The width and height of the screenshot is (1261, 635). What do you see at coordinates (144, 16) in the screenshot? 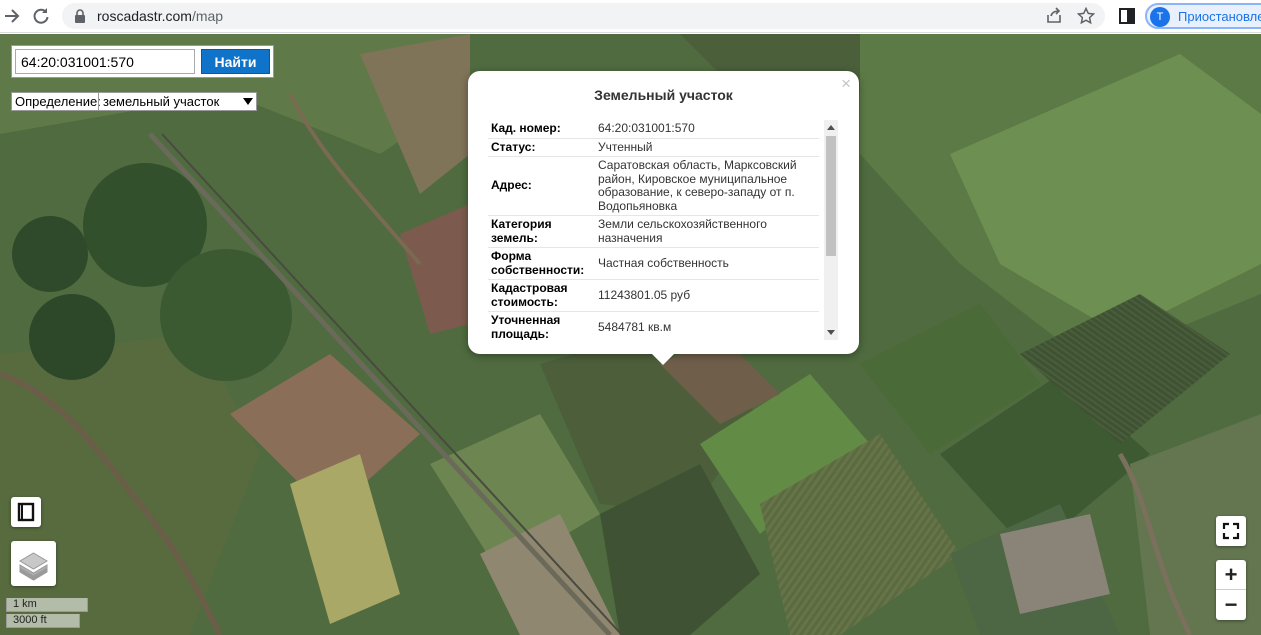
I see `url-domain: roscadastr.com` at bounding box center [144, 16].